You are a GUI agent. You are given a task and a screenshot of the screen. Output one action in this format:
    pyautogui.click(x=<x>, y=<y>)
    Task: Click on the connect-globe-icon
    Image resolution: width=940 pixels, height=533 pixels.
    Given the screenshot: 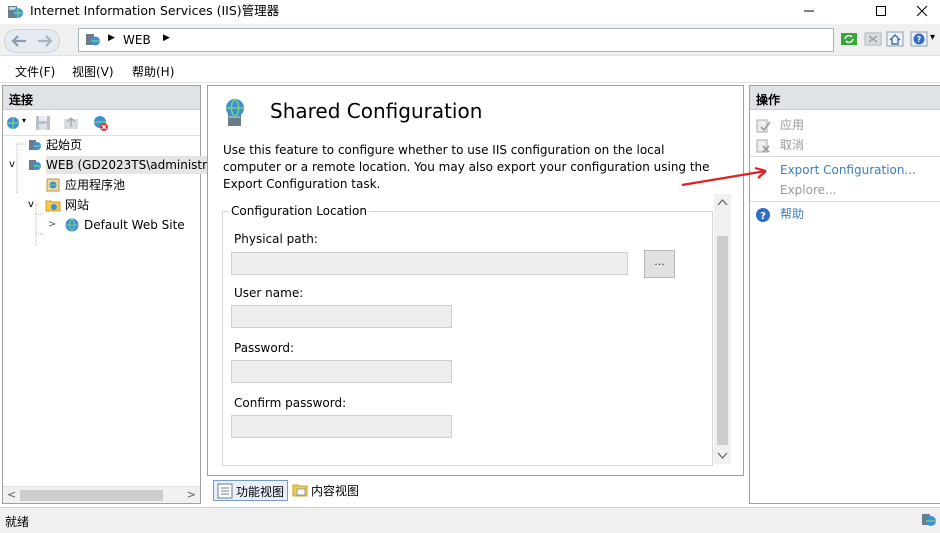 What is the action you would take?
    pyautogui.click(x=14, y=123)
    